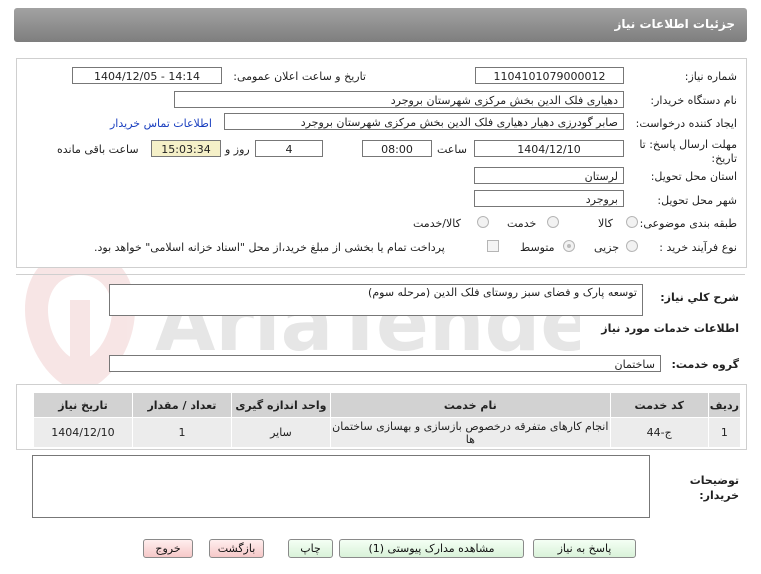 This screenshot has height=574, width=761. I want to click on category-radio-goods-service, so click(483, 222).